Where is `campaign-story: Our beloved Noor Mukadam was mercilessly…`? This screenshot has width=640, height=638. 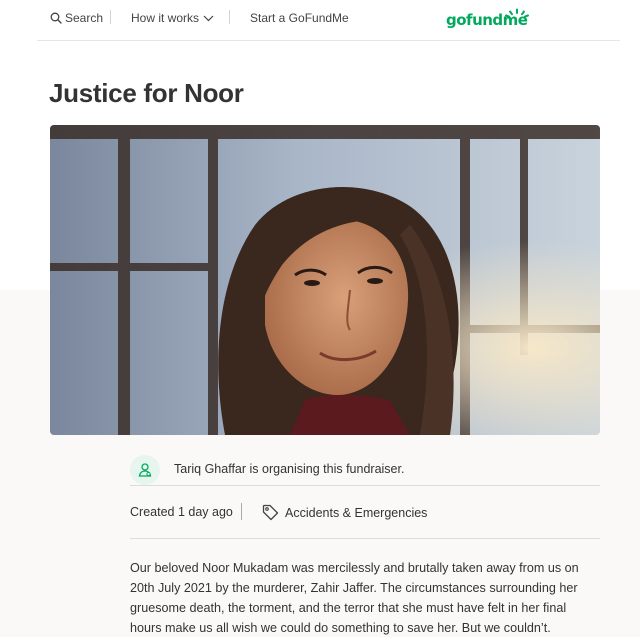
campaign-story: Our beloved Noor Mukadam was mercilessly… is located at coordinates (354, 598).